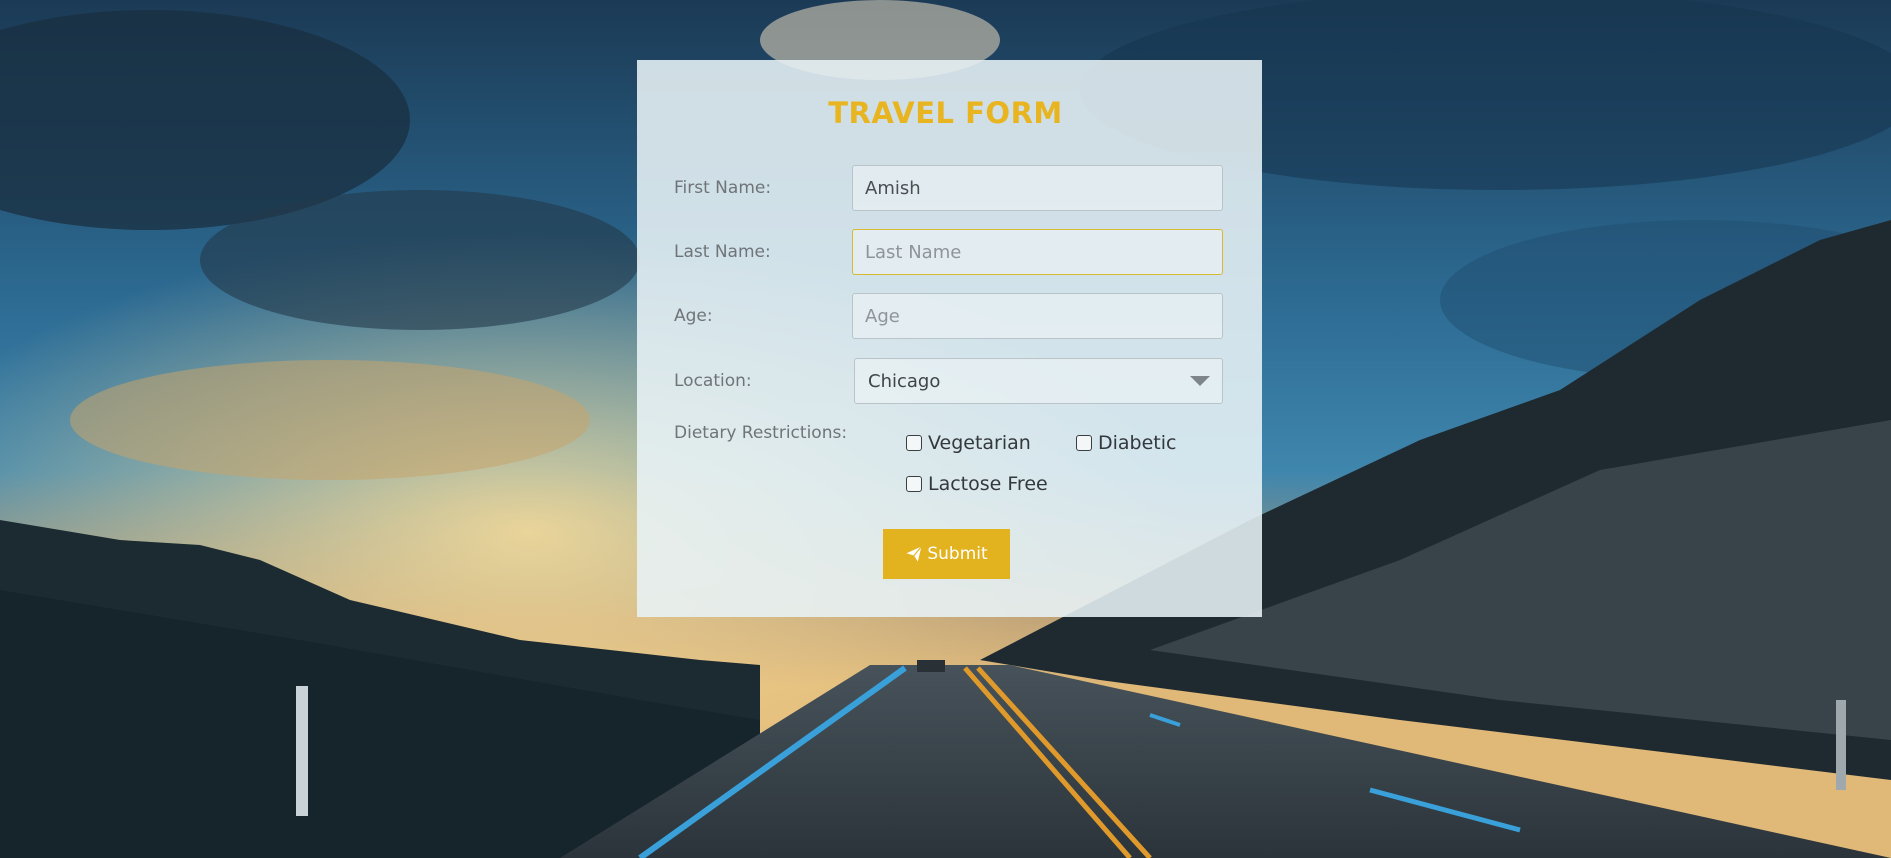  What do you see at coordinates (957, 554) in the screenshot?
I see `submit-label: Submit` at bounding box center [957, 554].